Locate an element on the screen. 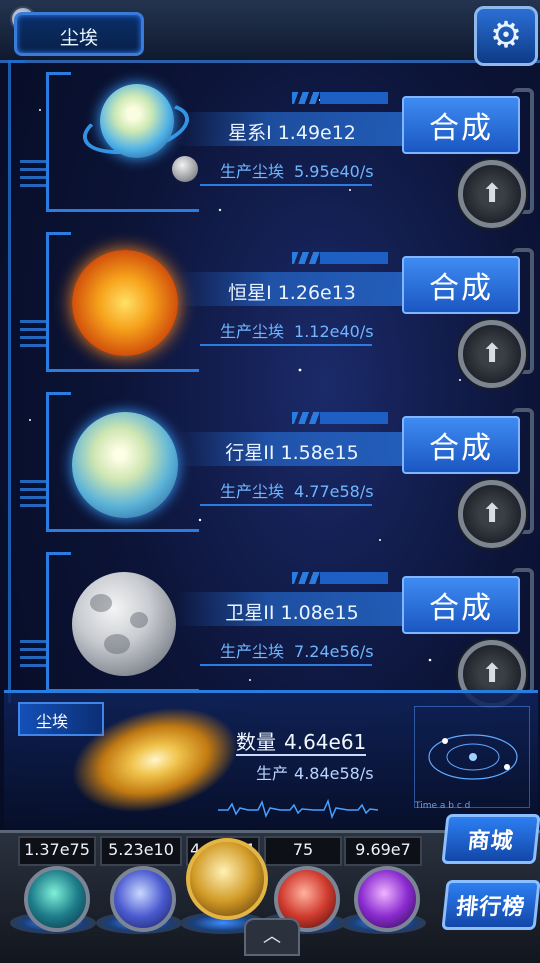  orbit-axis-label: Time a b c d is located at coordinates (443, 806).